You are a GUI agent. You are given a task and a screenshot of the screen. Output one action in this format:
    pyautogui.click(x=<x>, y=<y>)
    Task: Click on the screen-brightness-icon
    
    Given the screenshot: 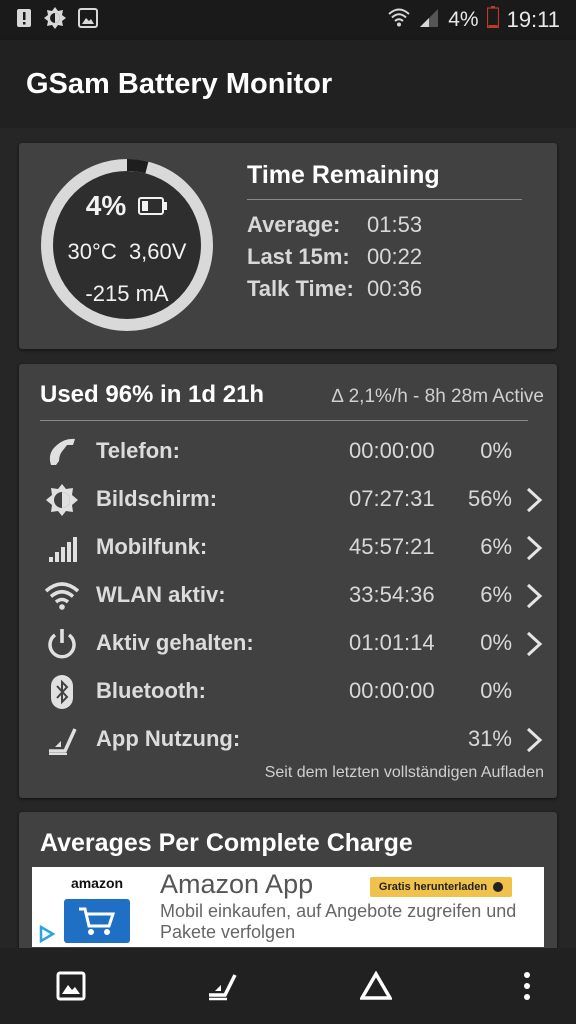 What is the action you would take?
    pyautogui.click(x=62, y=500)
    